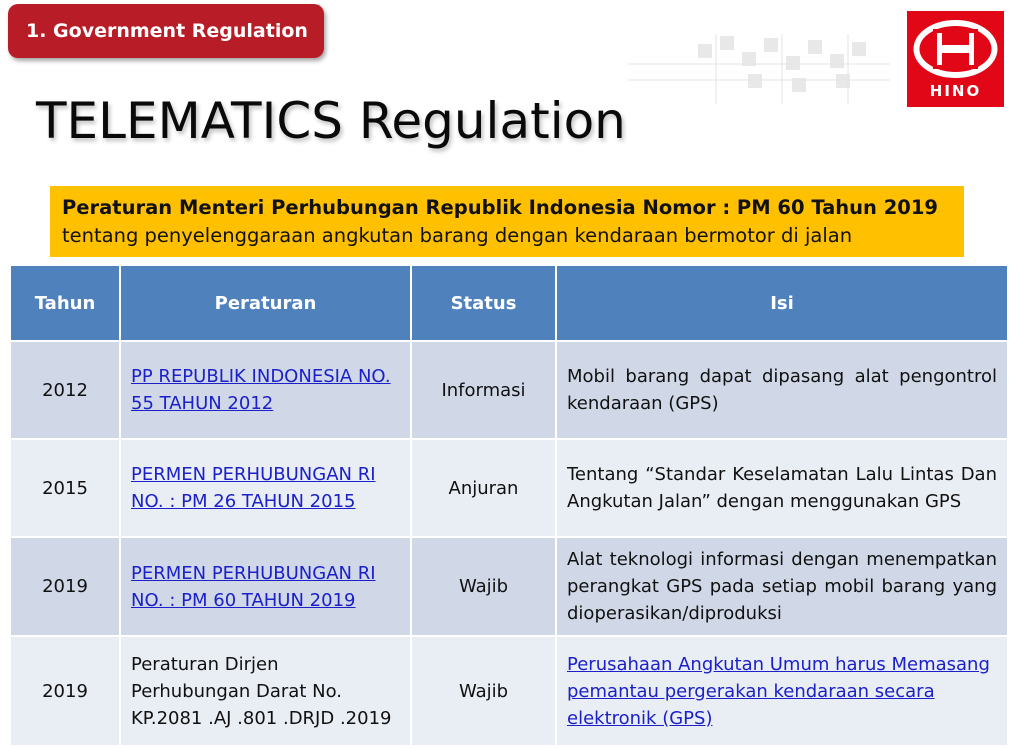 The width and height of the screenshot is (1021, 748). What do you see at coordinates (483, 488) in the screenshot?
I see `status-cell: Anjuran` at bounding box center [483, 488].